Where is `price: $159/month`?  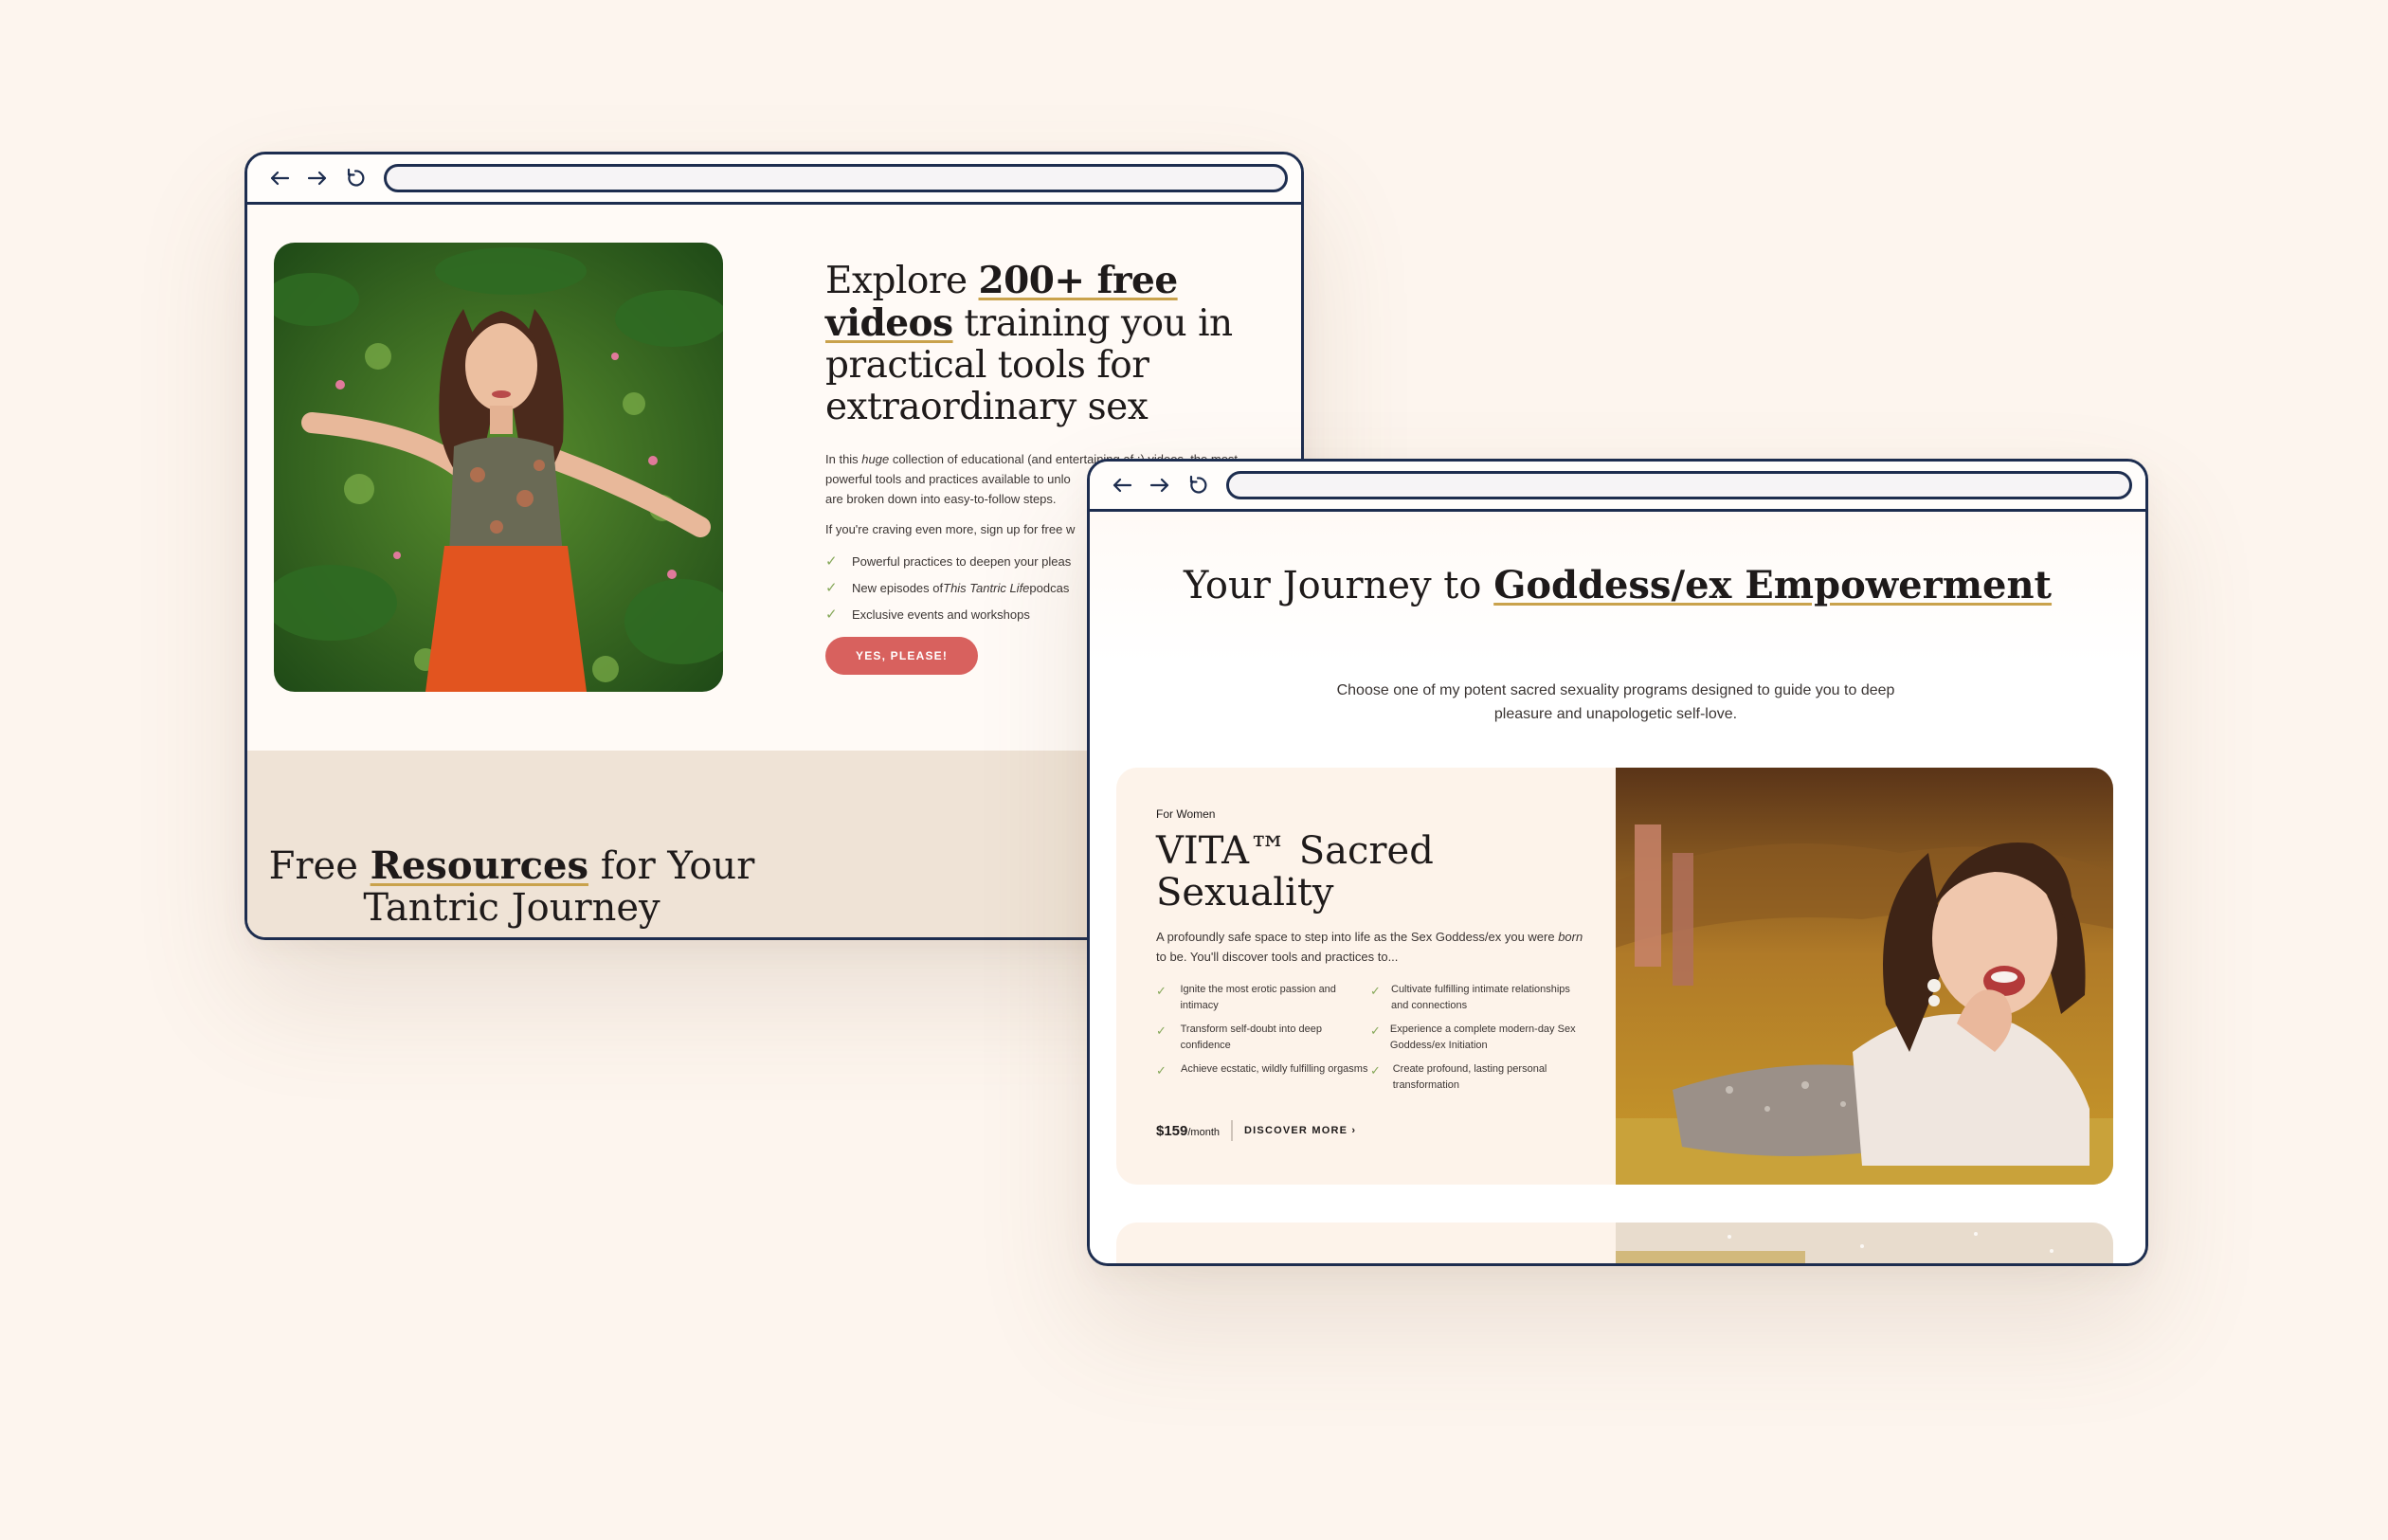
price: $159/month is located at coordinates (1188, 1131).